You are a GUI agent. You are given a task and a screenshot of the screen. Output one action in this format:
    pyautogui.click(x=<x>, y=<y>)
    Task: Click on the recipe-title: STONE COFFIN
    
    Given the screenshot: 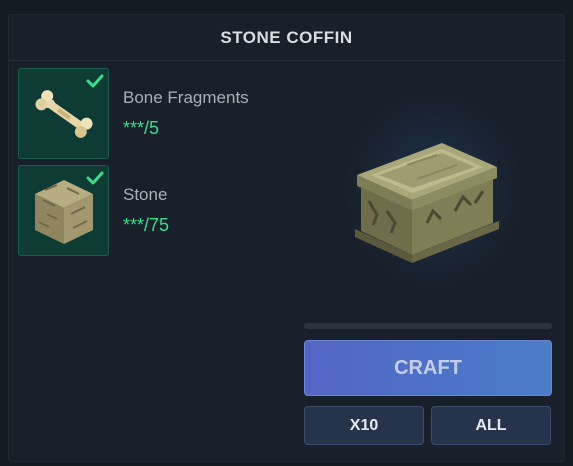 What is the action you would take?
    pyautogui.click(x=286, y=37)
    